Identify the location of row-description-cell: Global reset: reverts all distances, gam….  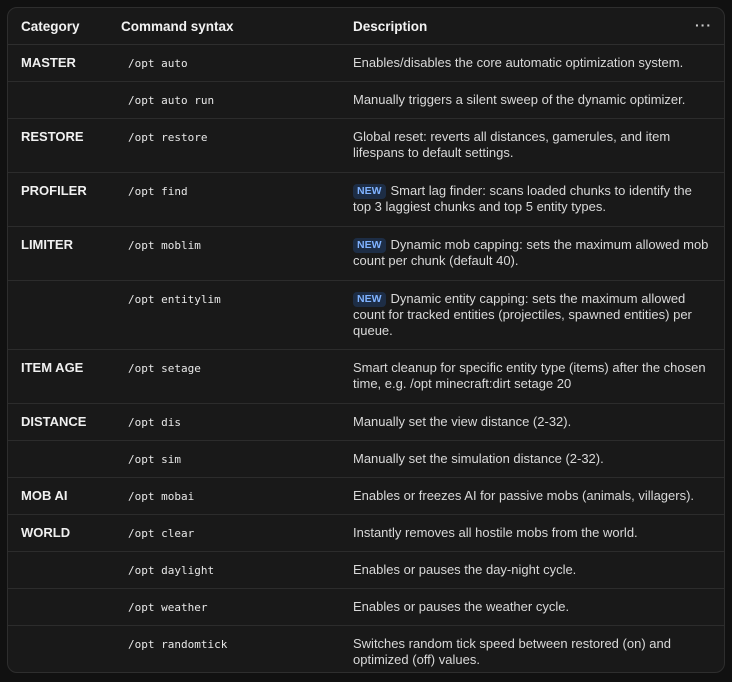
(534, 145).